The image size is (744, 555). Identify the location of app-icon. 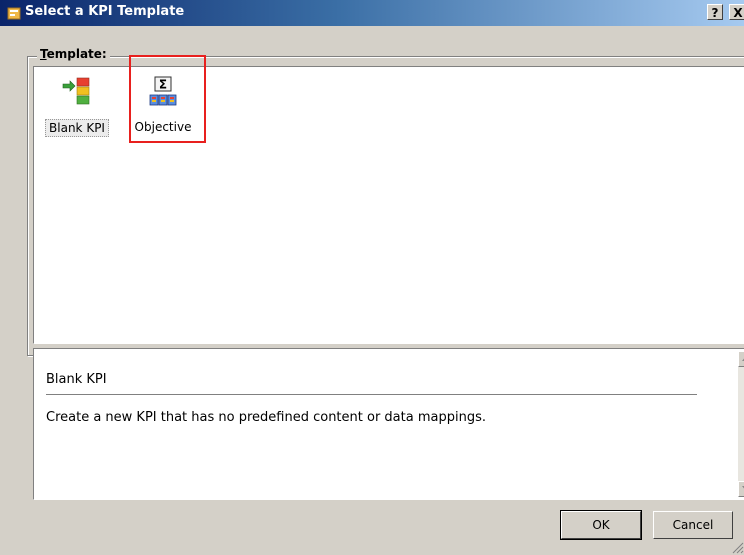
(14, 13).